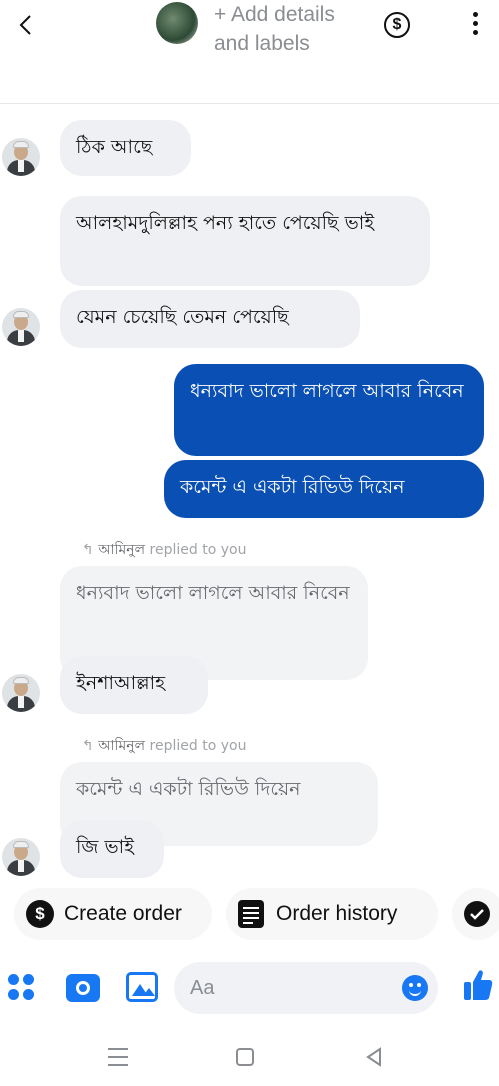  I want to click on chat-header: + Add details and labels $, so click(249, 52).